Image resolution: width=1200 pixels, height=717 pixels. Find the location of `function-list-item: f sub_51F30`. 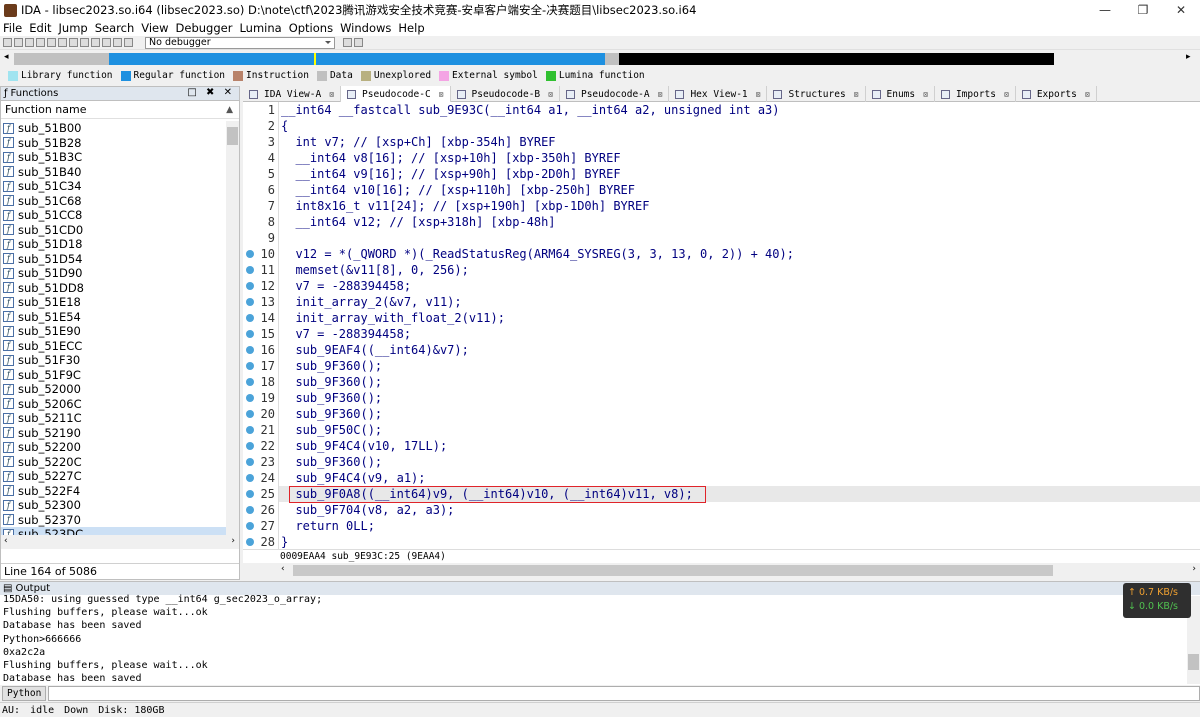

function-list-item: f sub_51F30 is located at coordinates (114, 360).